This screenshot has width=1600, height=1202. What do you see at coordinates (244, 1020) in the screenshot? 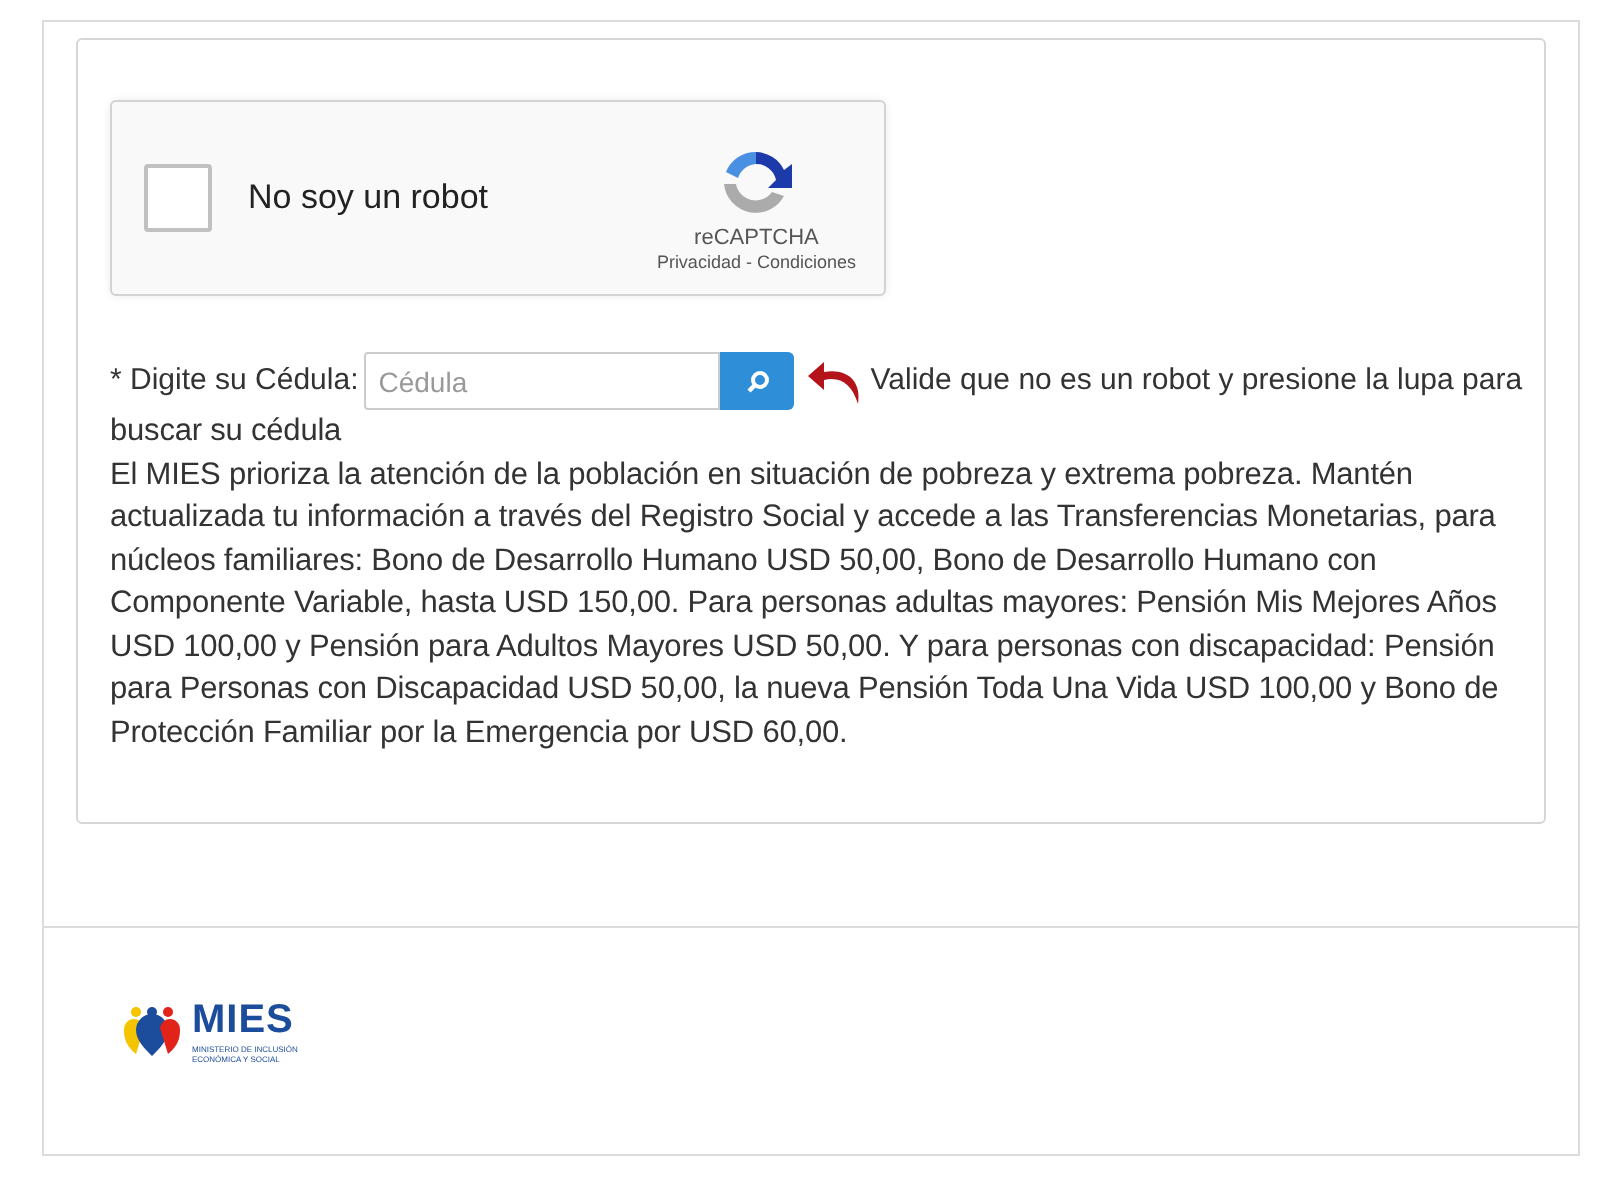
I see `logo-name: MIES` at bounding box center [244, 1020].